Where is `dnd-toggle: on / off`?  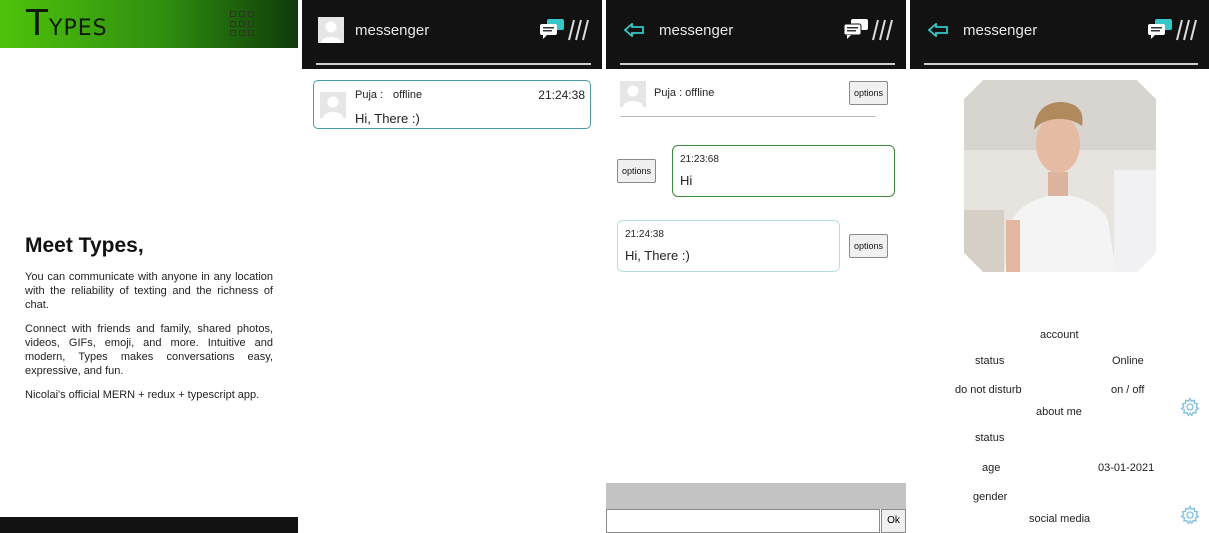
dnd-toggle: on / off is located at coordinates (1127, 390).